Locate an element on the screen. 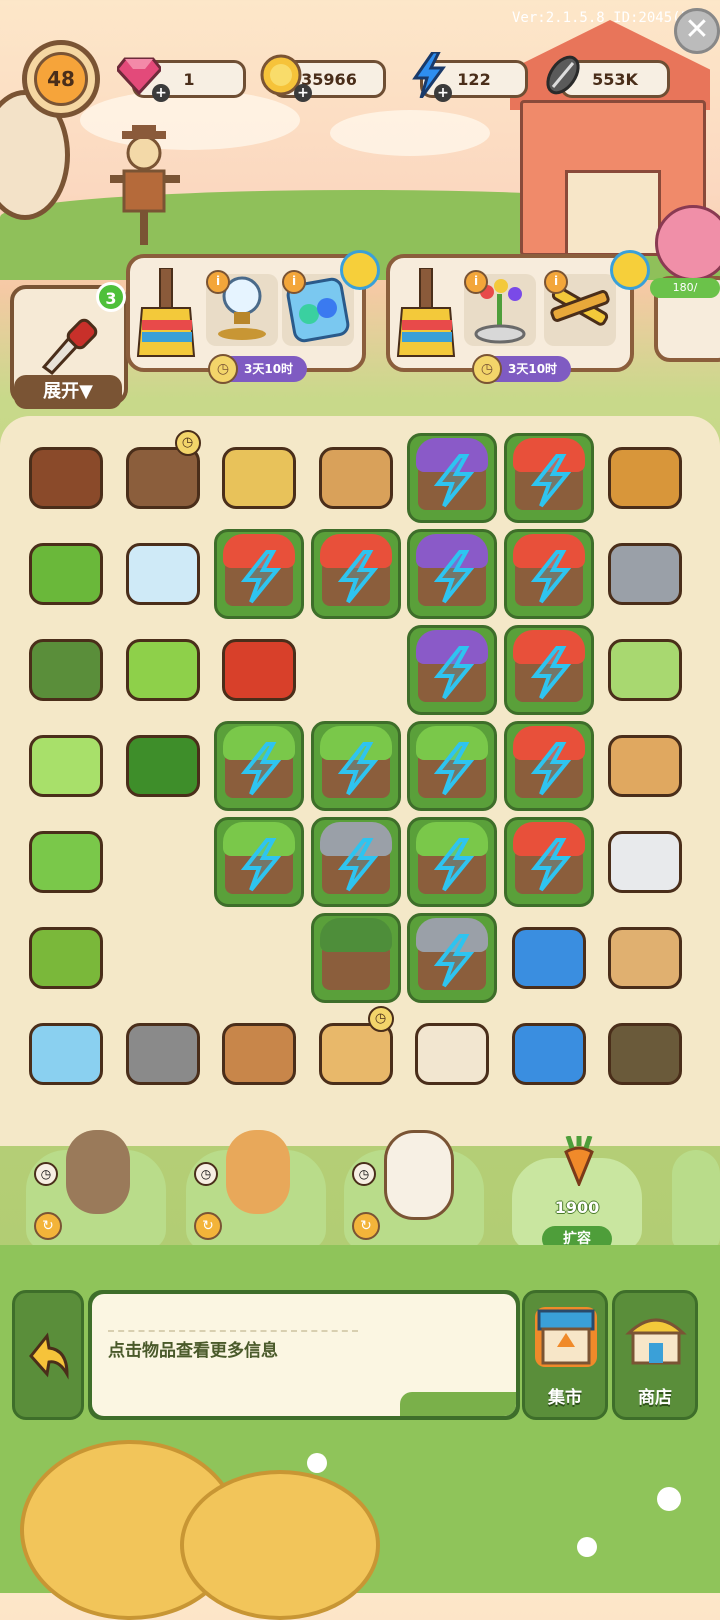 This screenshot has height=1620, width=720. salt-bag-icon is located at coordinates (645, 574).